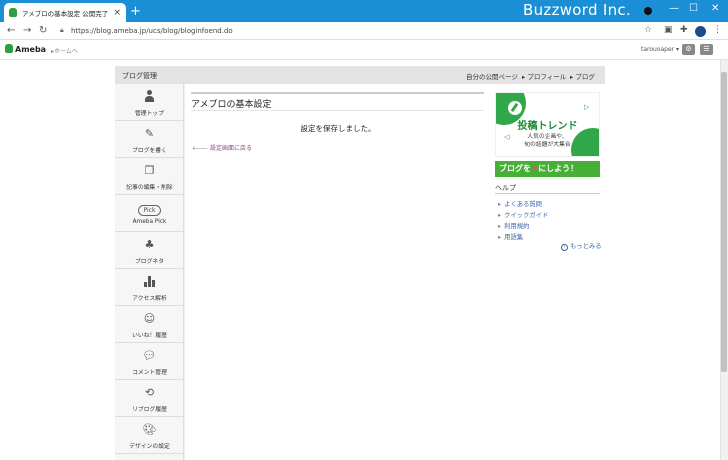  I want to click on pick-badge-icon: Pick, so click(149, 209).